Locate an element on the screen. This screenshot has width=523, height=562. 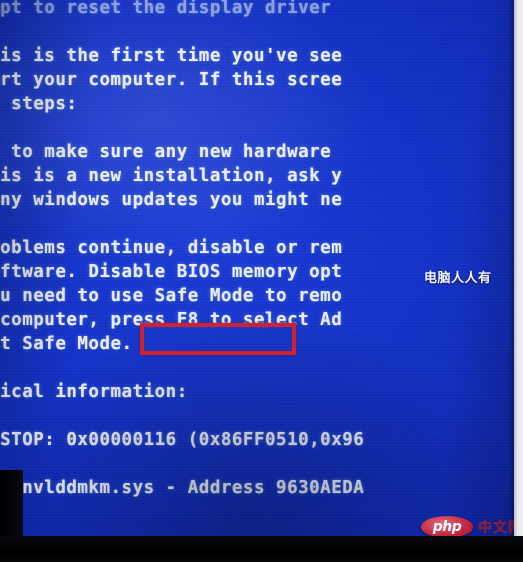
watermark-php-logo: php 中文网 is located at coordinates (472, 527).